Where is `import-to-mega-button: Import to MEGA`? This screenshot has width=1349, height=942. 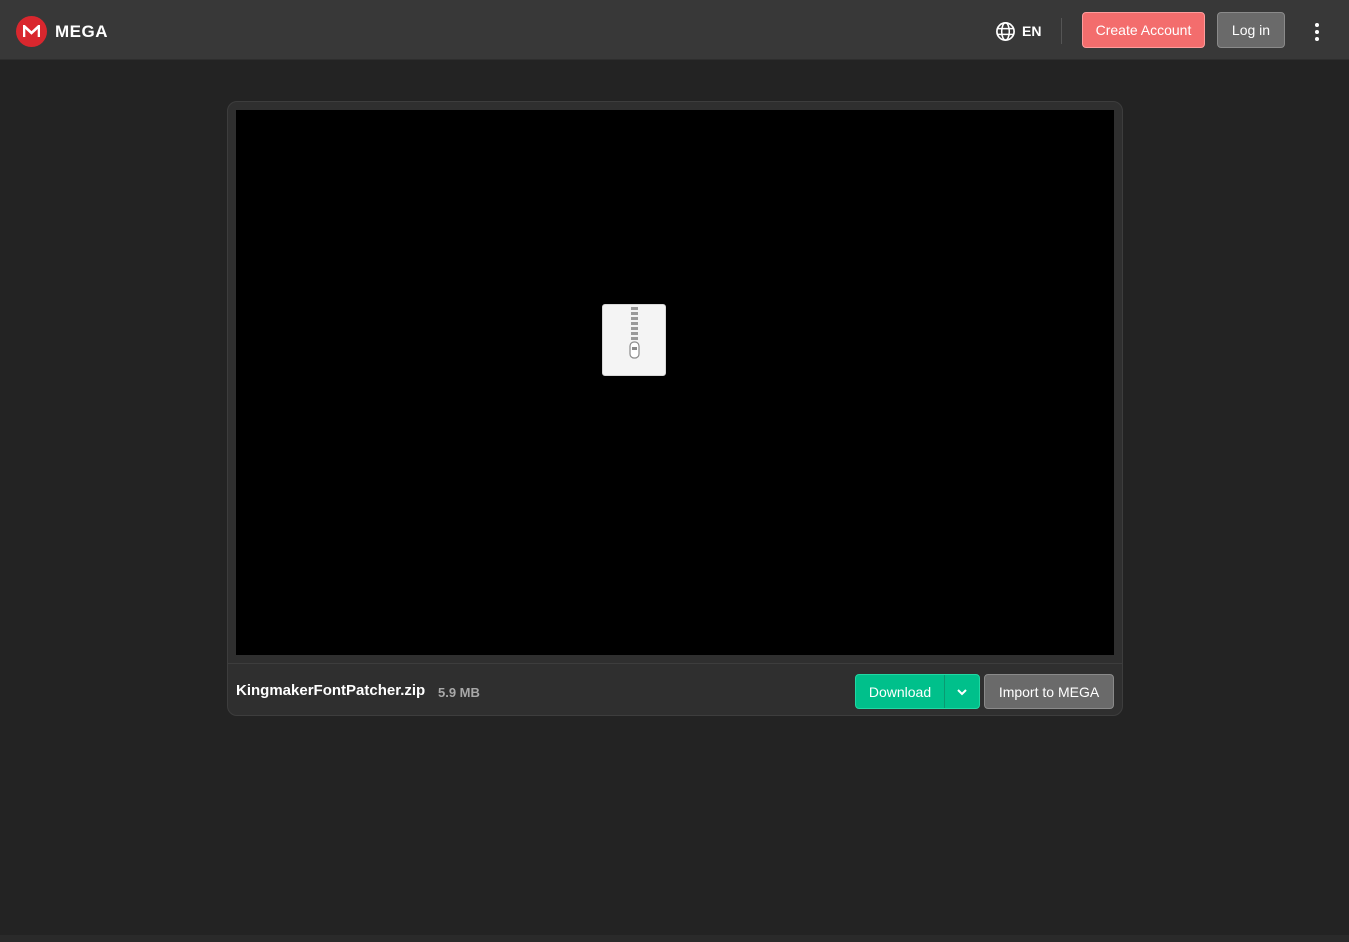 import-to-mega-button: Import to MEGA is located at coordinates (1049, 691).